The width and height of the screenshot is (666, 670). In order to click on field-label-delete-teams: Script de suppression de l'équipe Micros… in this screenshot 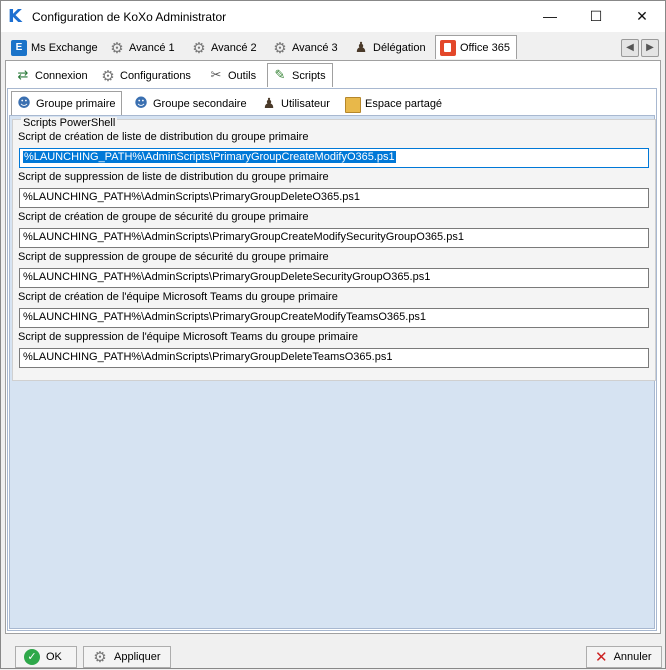, I will do `click(188, 337)`.